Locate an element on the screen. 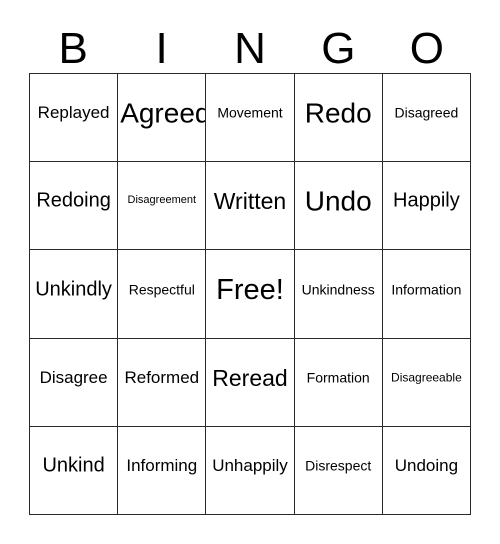 The height and width of the screenshot is (544, 500). bingo-header-letter-o: O is located at coordinates (426, 48).